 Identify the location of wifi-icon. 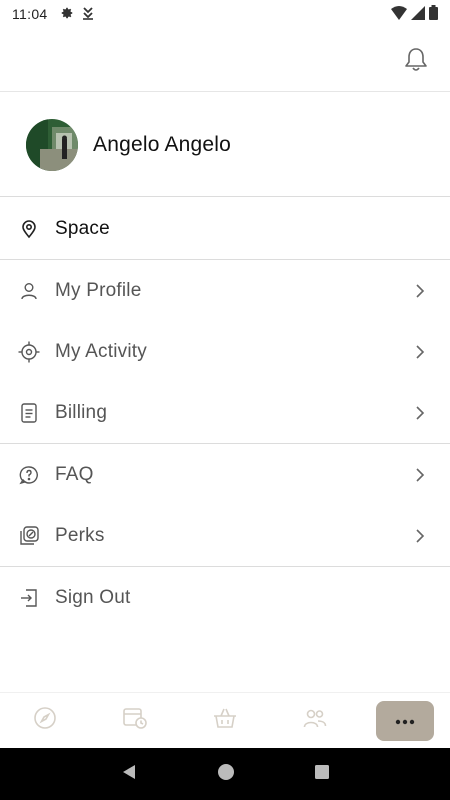
(399, 14).